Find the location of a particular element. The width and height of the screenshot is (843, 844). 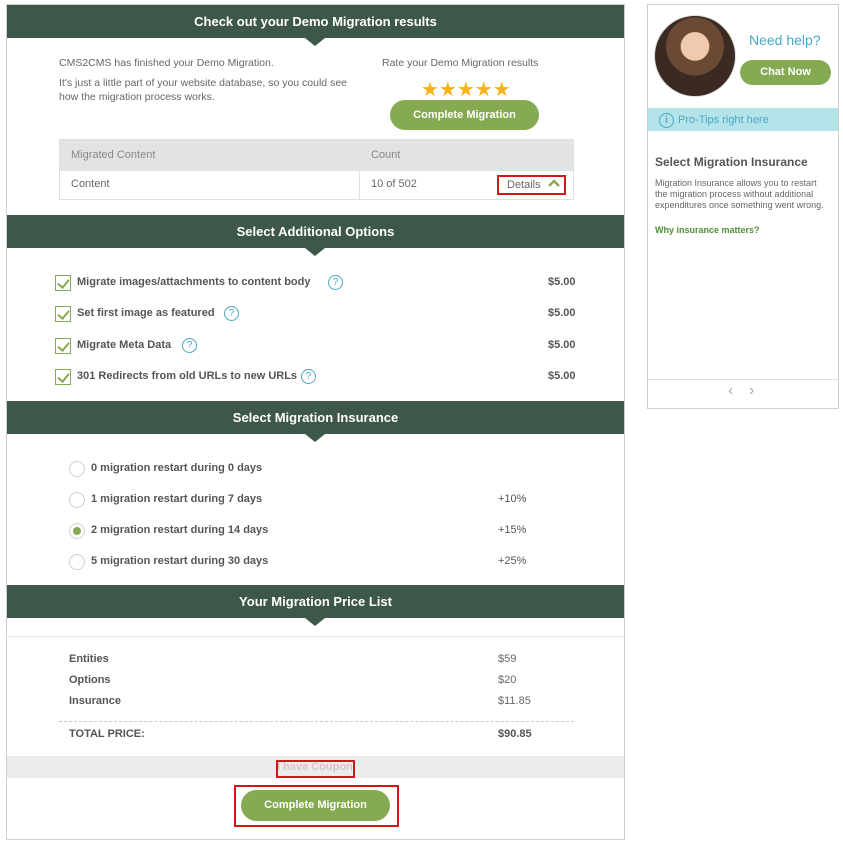

option-price-4: $5.00 is located at coordinates (562, 376).